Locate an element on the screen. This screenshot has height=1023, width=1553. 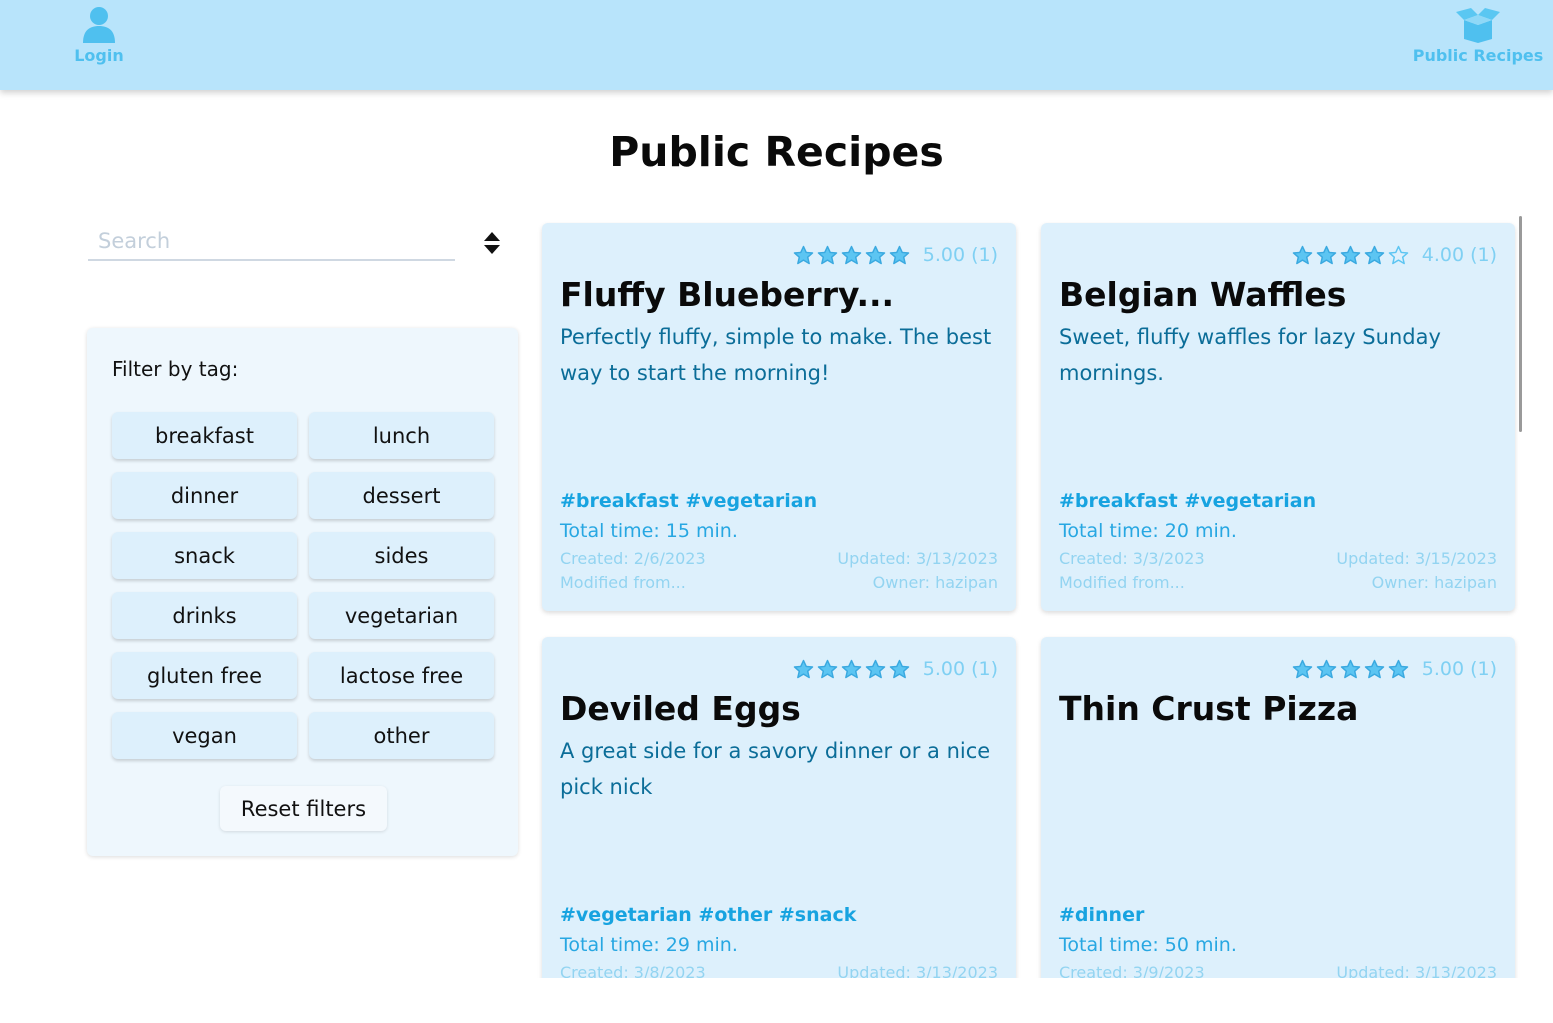
recipe-total-time: Total time: 15 min. is located at coordinates (649, 531).